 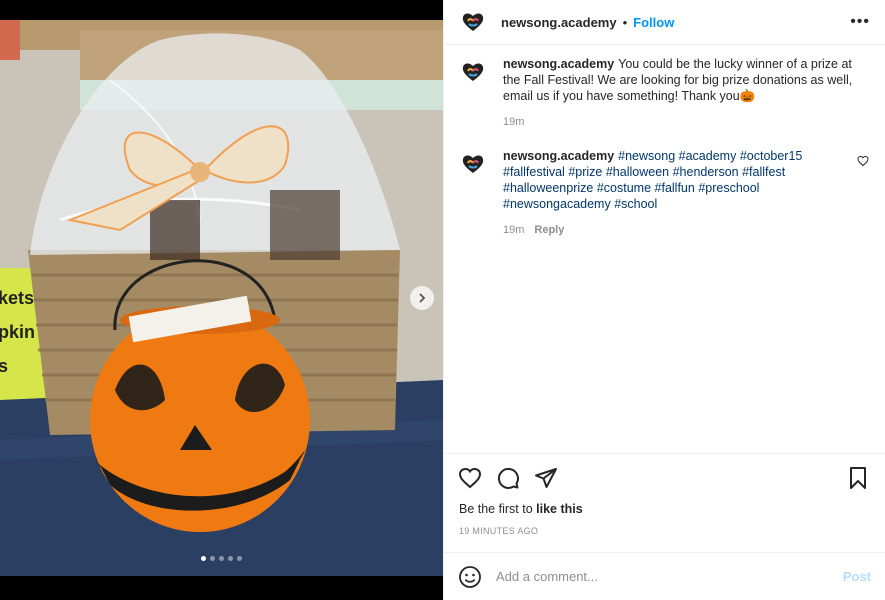 I want to click on add-comment-bar: Post, so click(x=664, y=576).